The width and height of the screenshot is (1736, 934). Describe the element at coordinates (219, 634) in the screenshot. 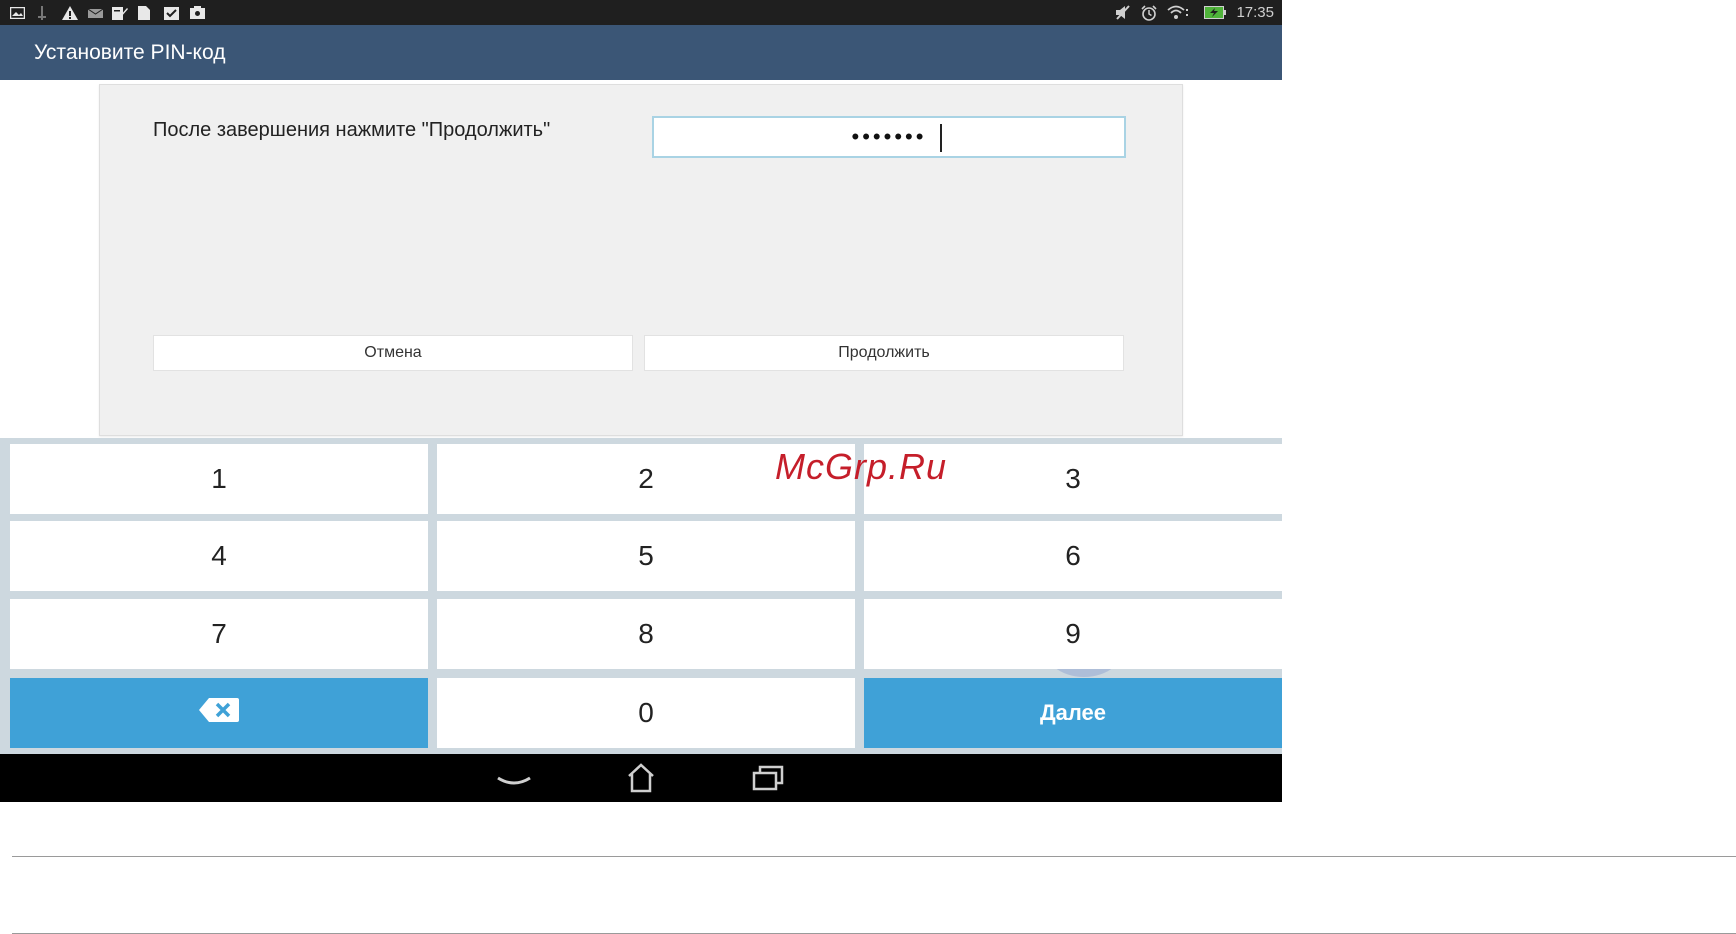

I see `key-7: 7` at that location.